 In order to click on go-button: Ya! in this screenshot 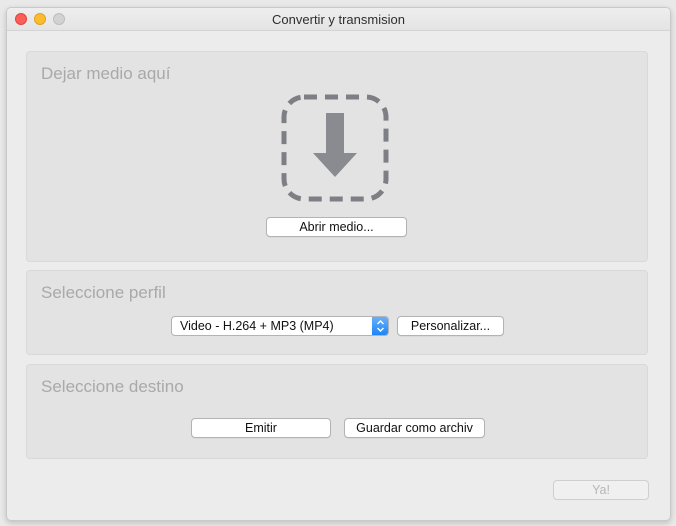, I will do `click(601, 490)`.